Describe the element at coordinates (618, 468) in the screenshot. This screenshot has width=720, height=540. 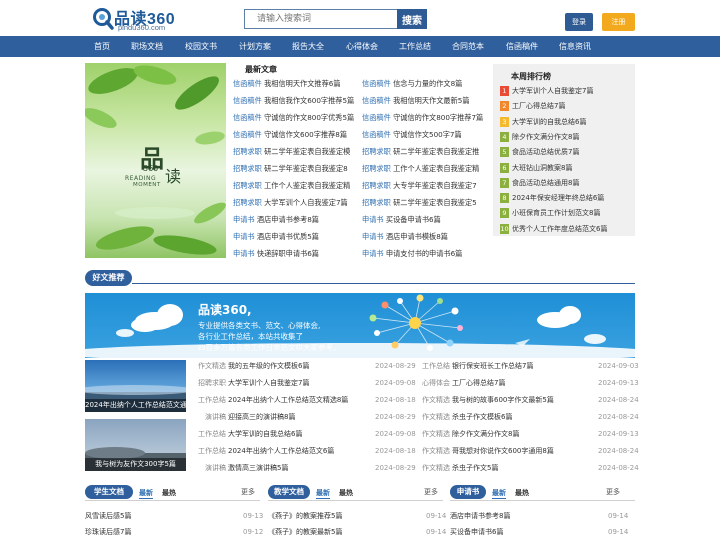
I see `article-date: 2024-08-24` at that location.